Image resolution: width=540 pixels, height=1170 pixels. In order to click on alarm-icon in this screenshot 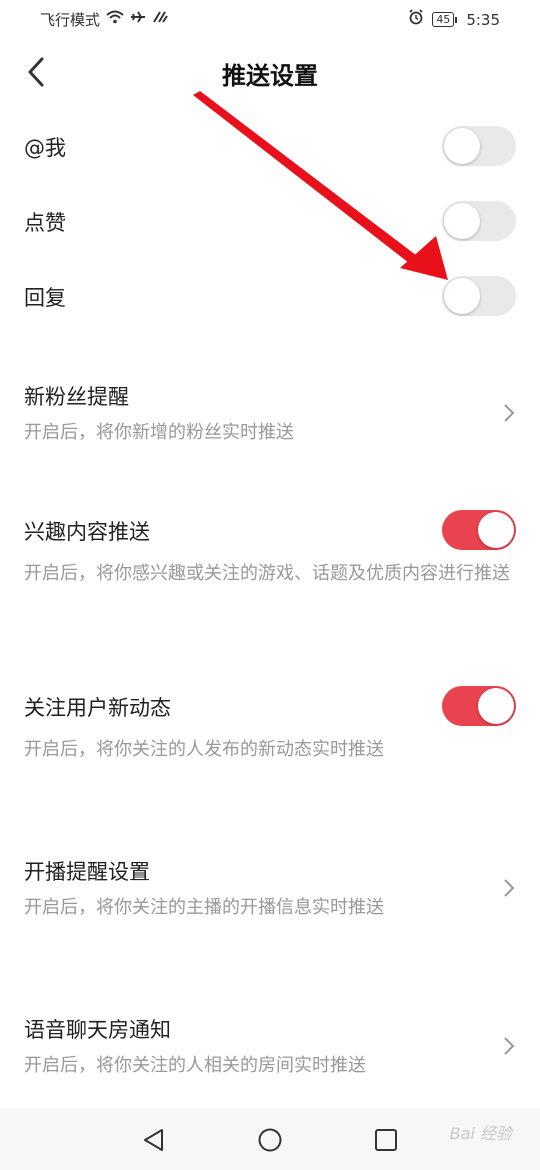, I will do `click(416, 19)`.